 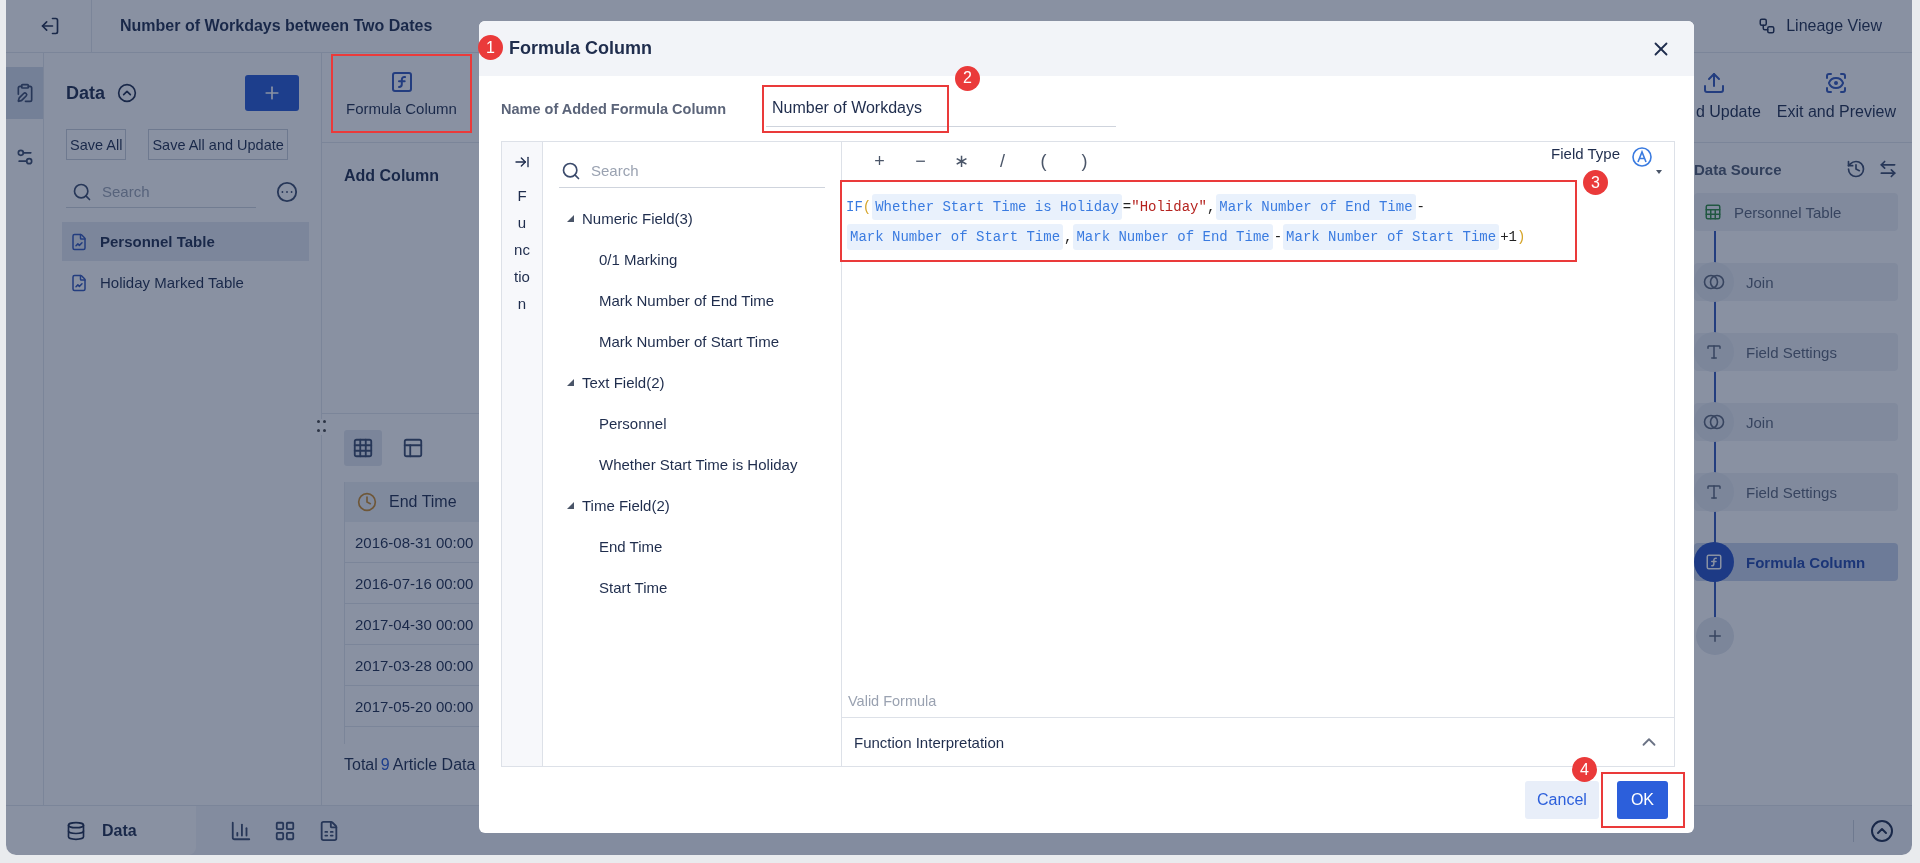 I want to click on table-name: Holiday Marked Table, so click(x=172, y=282).